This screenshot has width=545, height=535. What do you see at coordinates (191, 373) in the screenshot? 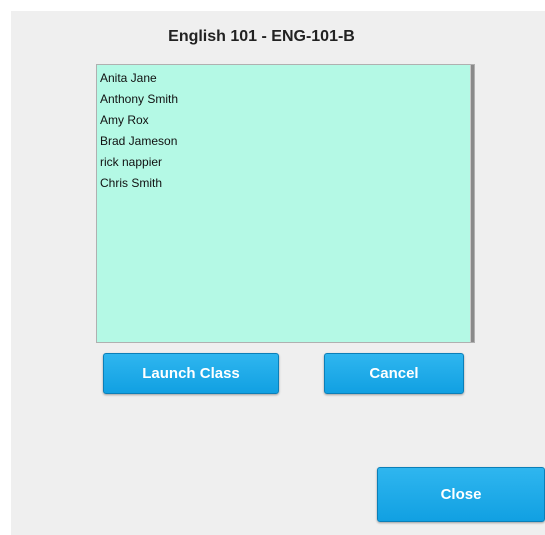
I see `launch-class-button: Launch Class` at bounding box center [191, 373].